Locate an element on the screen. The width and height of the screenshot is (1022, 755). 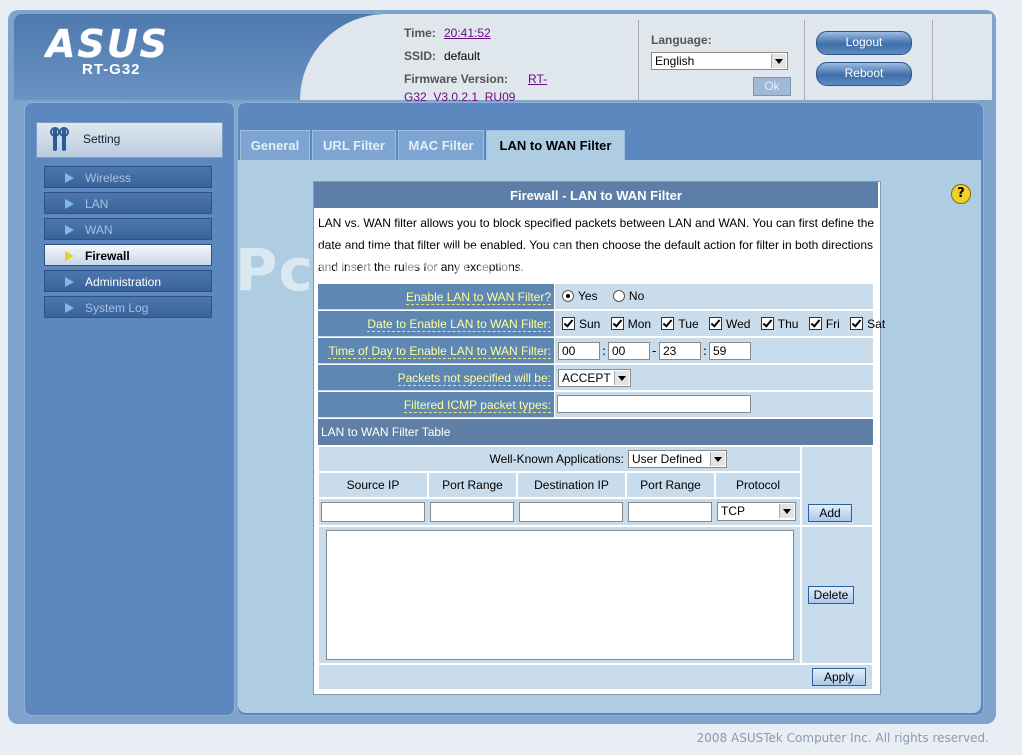
ssid-label: SSID: is located at coordinates (420, 56).